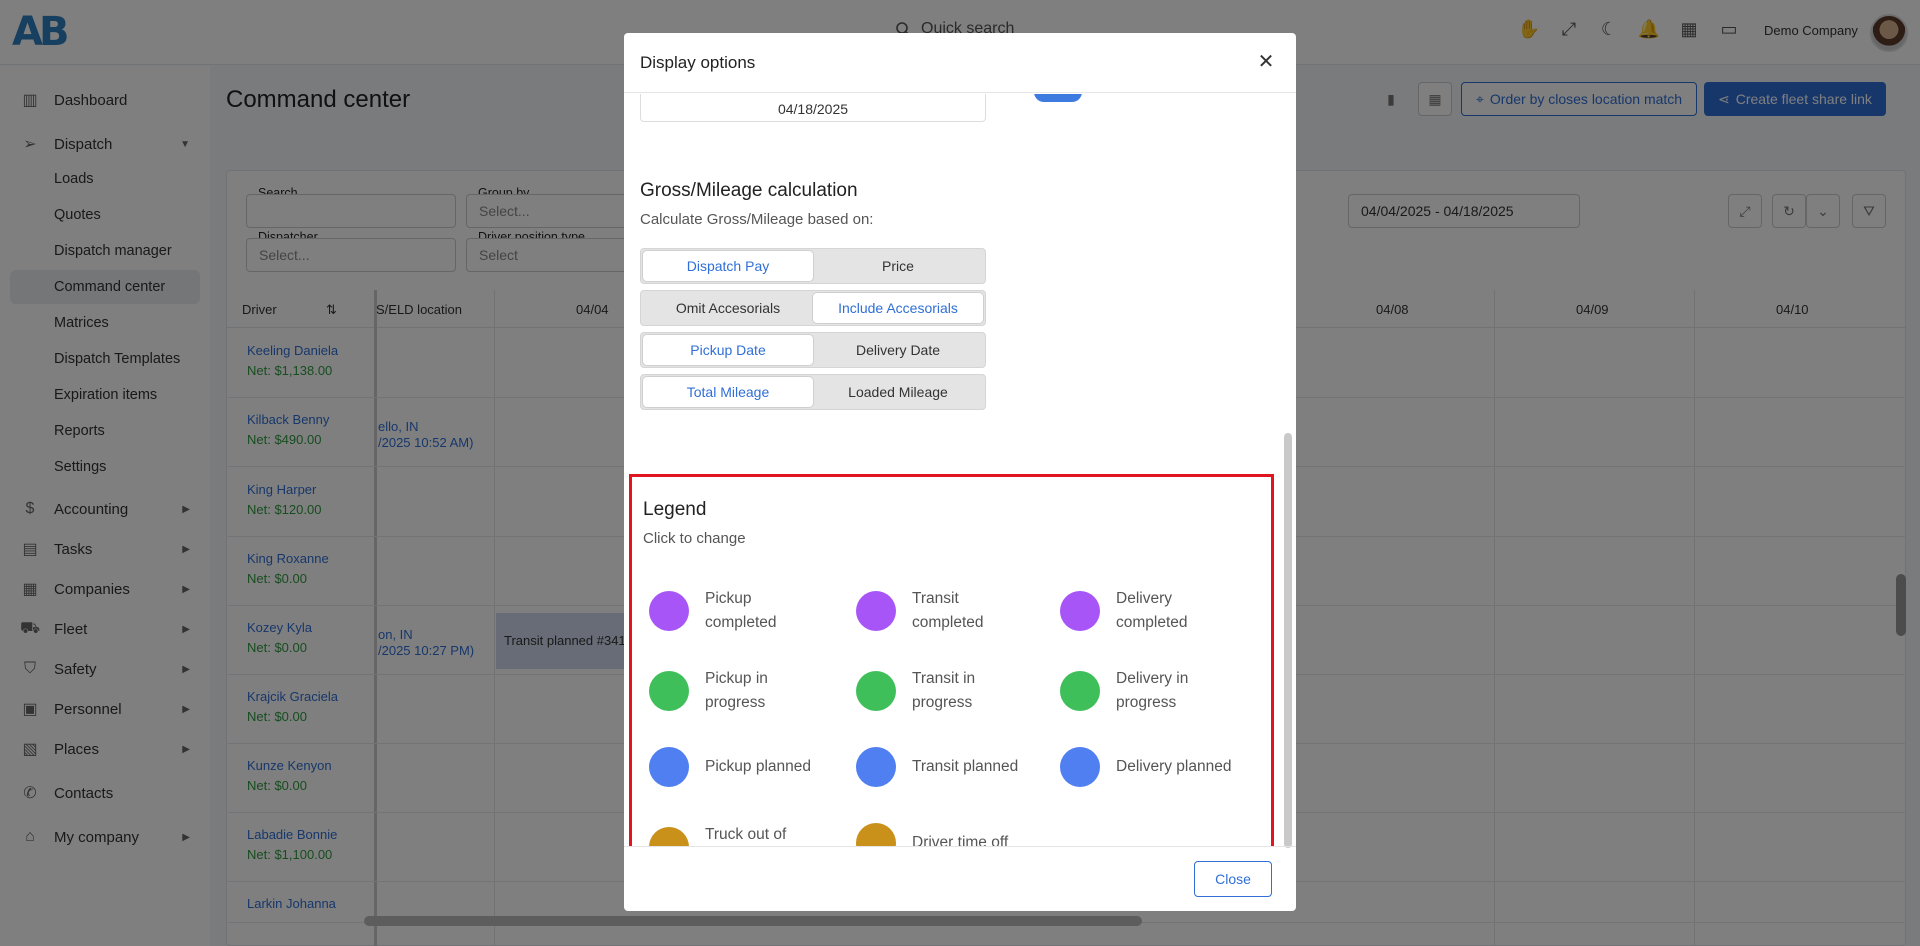  I want to click on accessorials-toggle: Omit Accesorials Include Accesorials, so click(813, 308).